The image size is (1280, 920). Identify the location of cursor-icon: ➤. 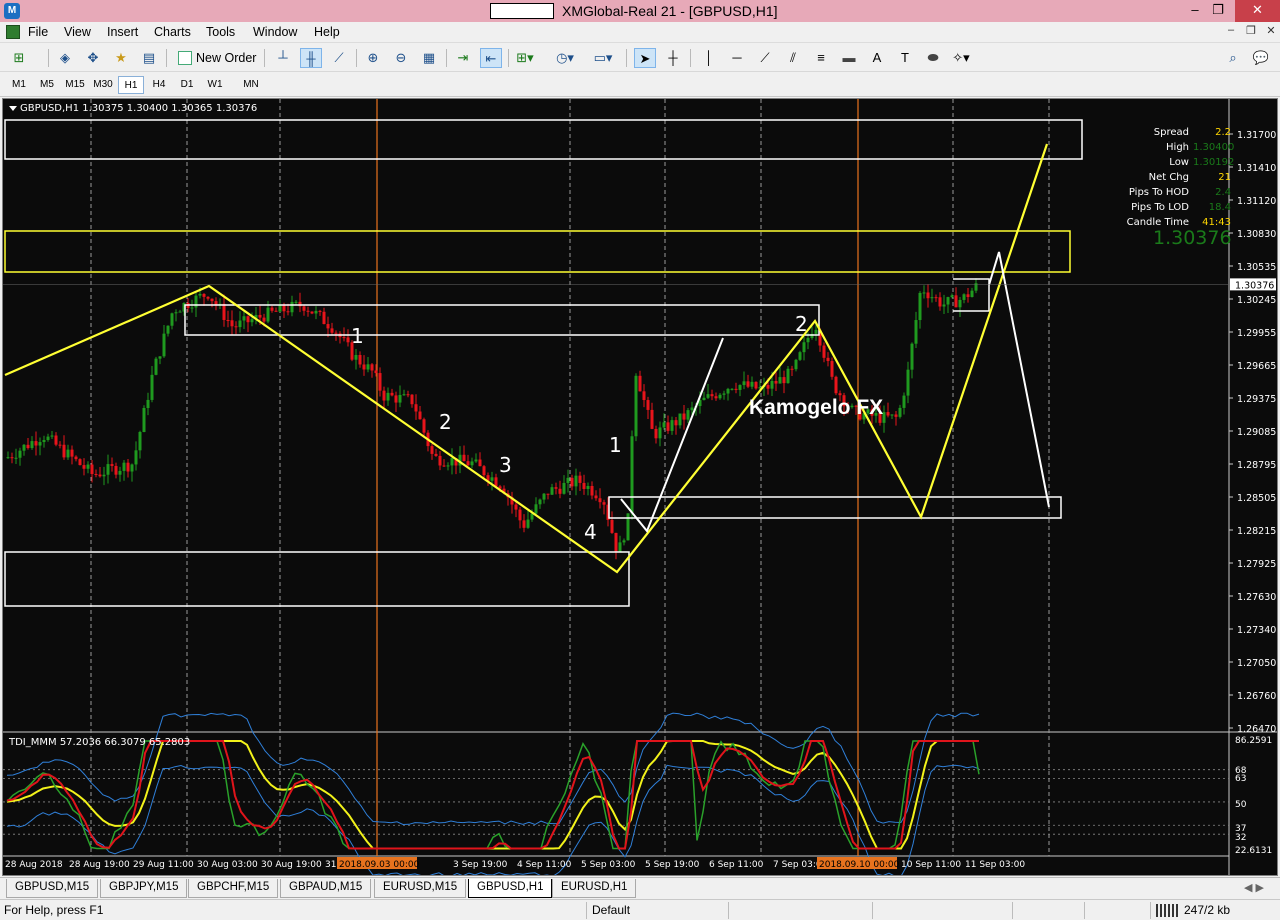
(645, 58).